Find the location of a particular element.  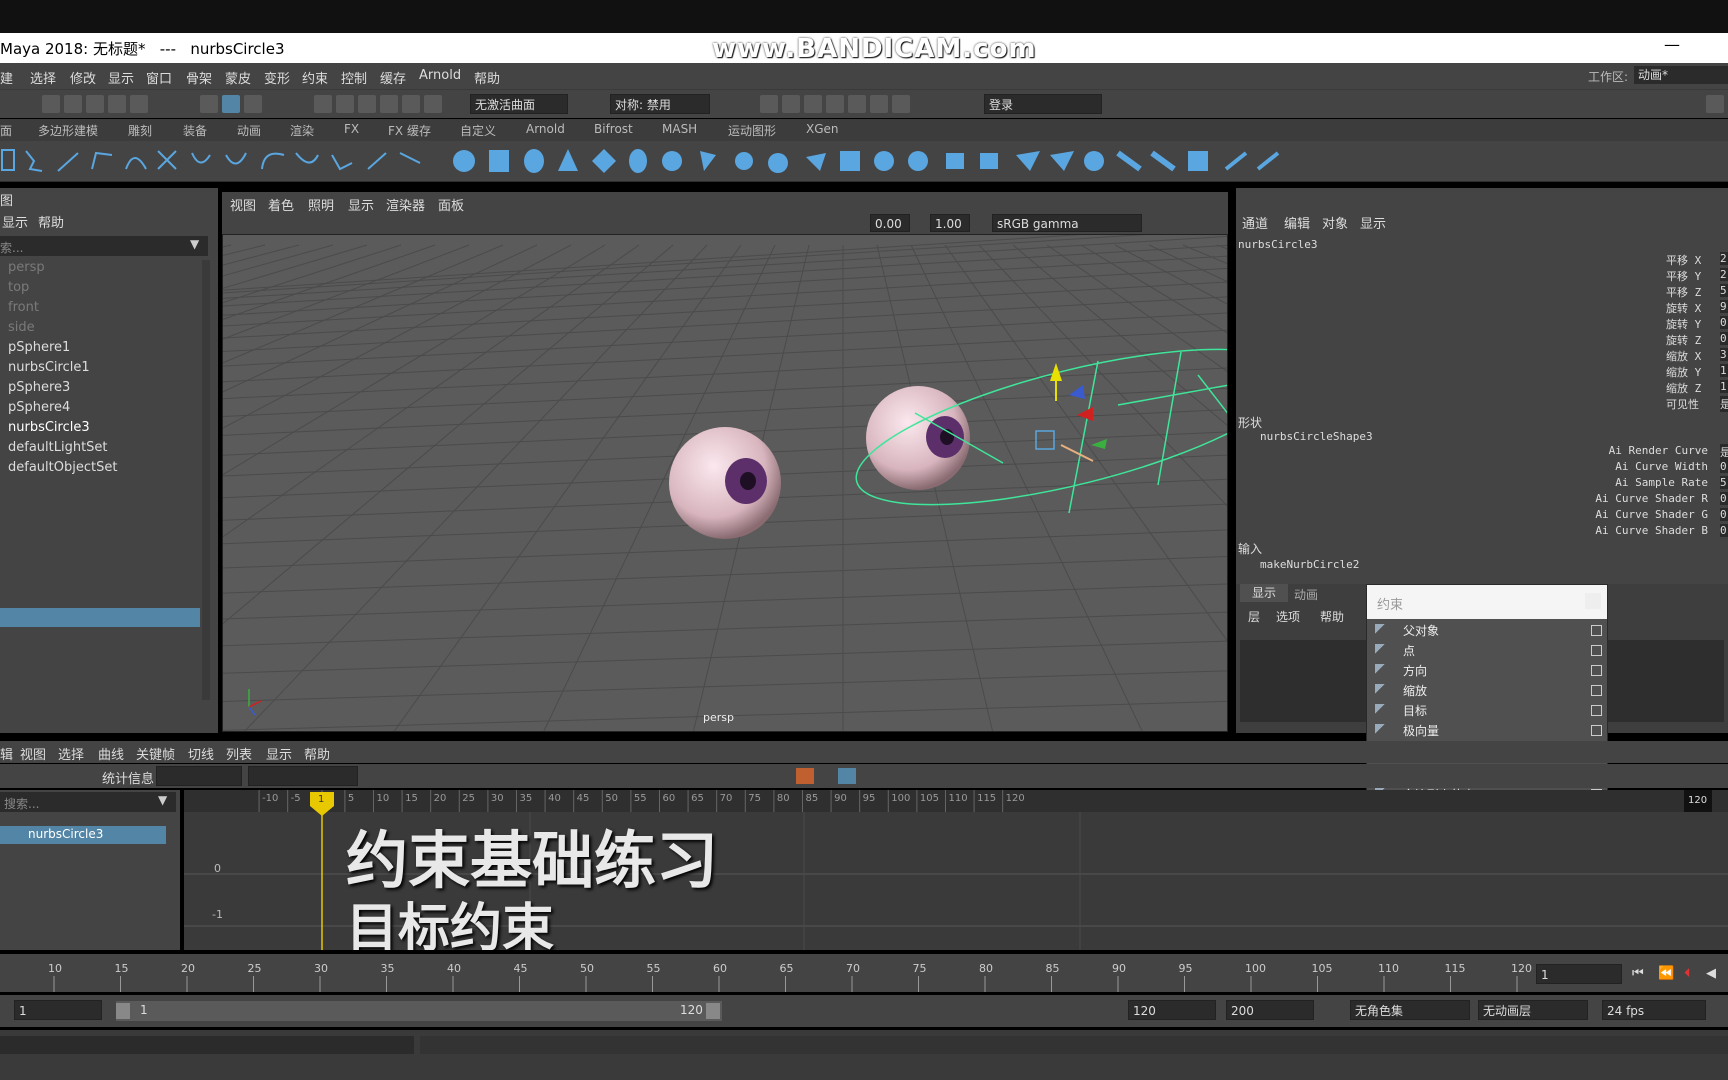

constrain-menu-item: 方向 is located at coordinates (1487, 670).